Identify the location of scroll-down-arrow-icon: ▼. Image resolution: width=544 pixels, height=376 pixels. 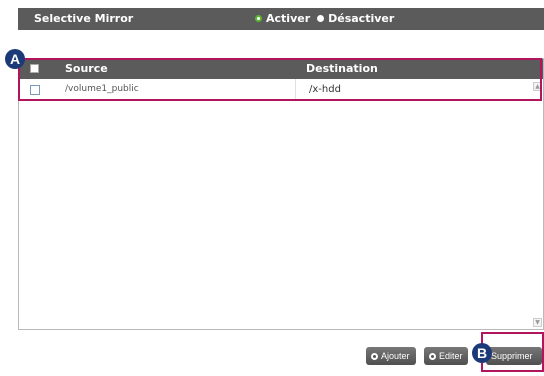
(537, 322).